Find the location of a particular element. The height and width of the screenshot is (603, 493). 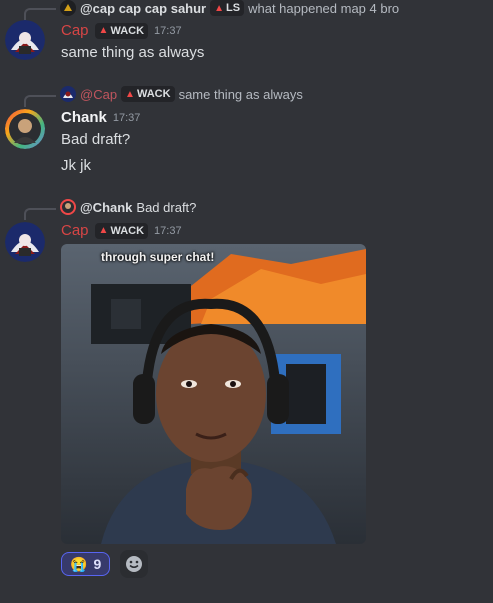

reply-text: same thing as always is located at coordinates (241, 94).